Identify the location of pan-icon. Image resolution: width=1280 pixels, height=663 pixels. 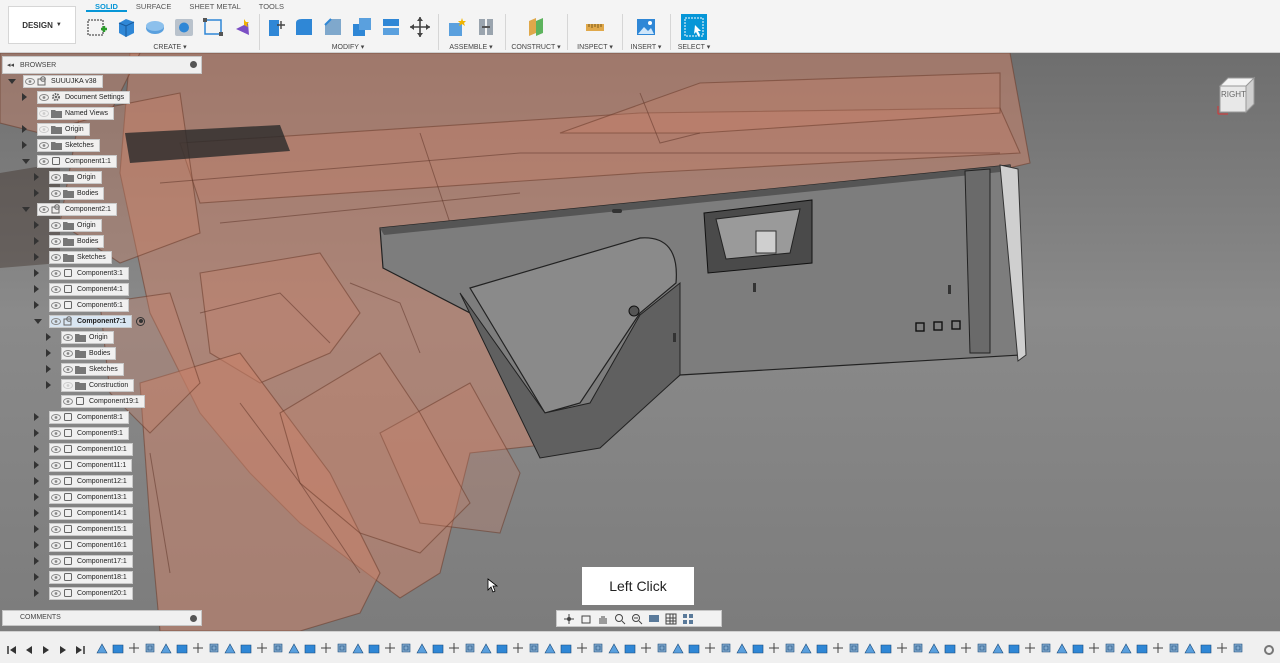
(602, 618).